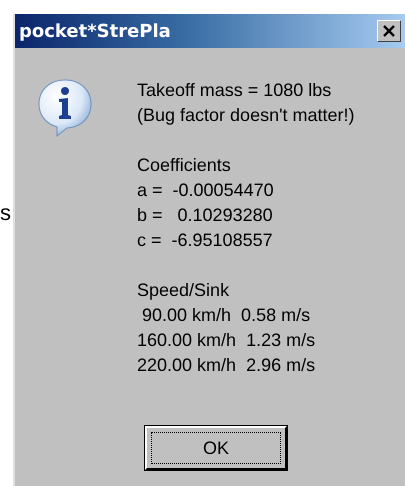  I want to click on message-line: Coefficients, so click(184, 165).